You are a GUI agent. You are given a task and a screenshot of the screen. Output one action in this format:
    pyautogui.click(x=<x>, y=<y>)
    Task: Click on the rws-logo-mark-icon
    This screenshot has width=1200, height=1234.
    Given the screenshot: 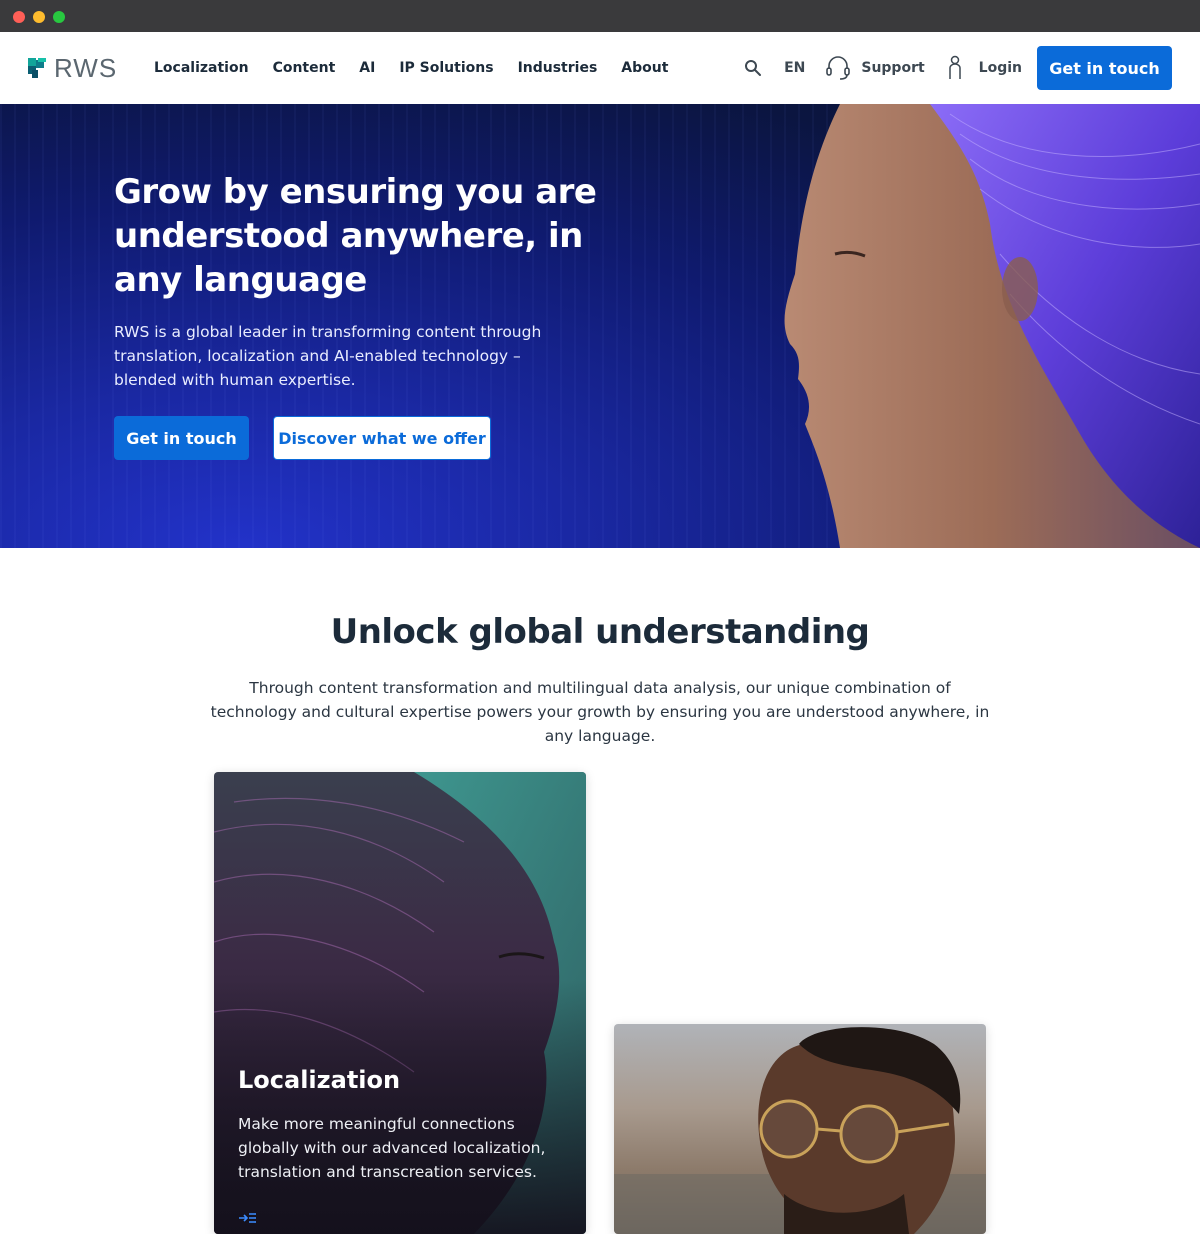 What is the action you would take?
    pyautogui.click(x=38, y=68)
    